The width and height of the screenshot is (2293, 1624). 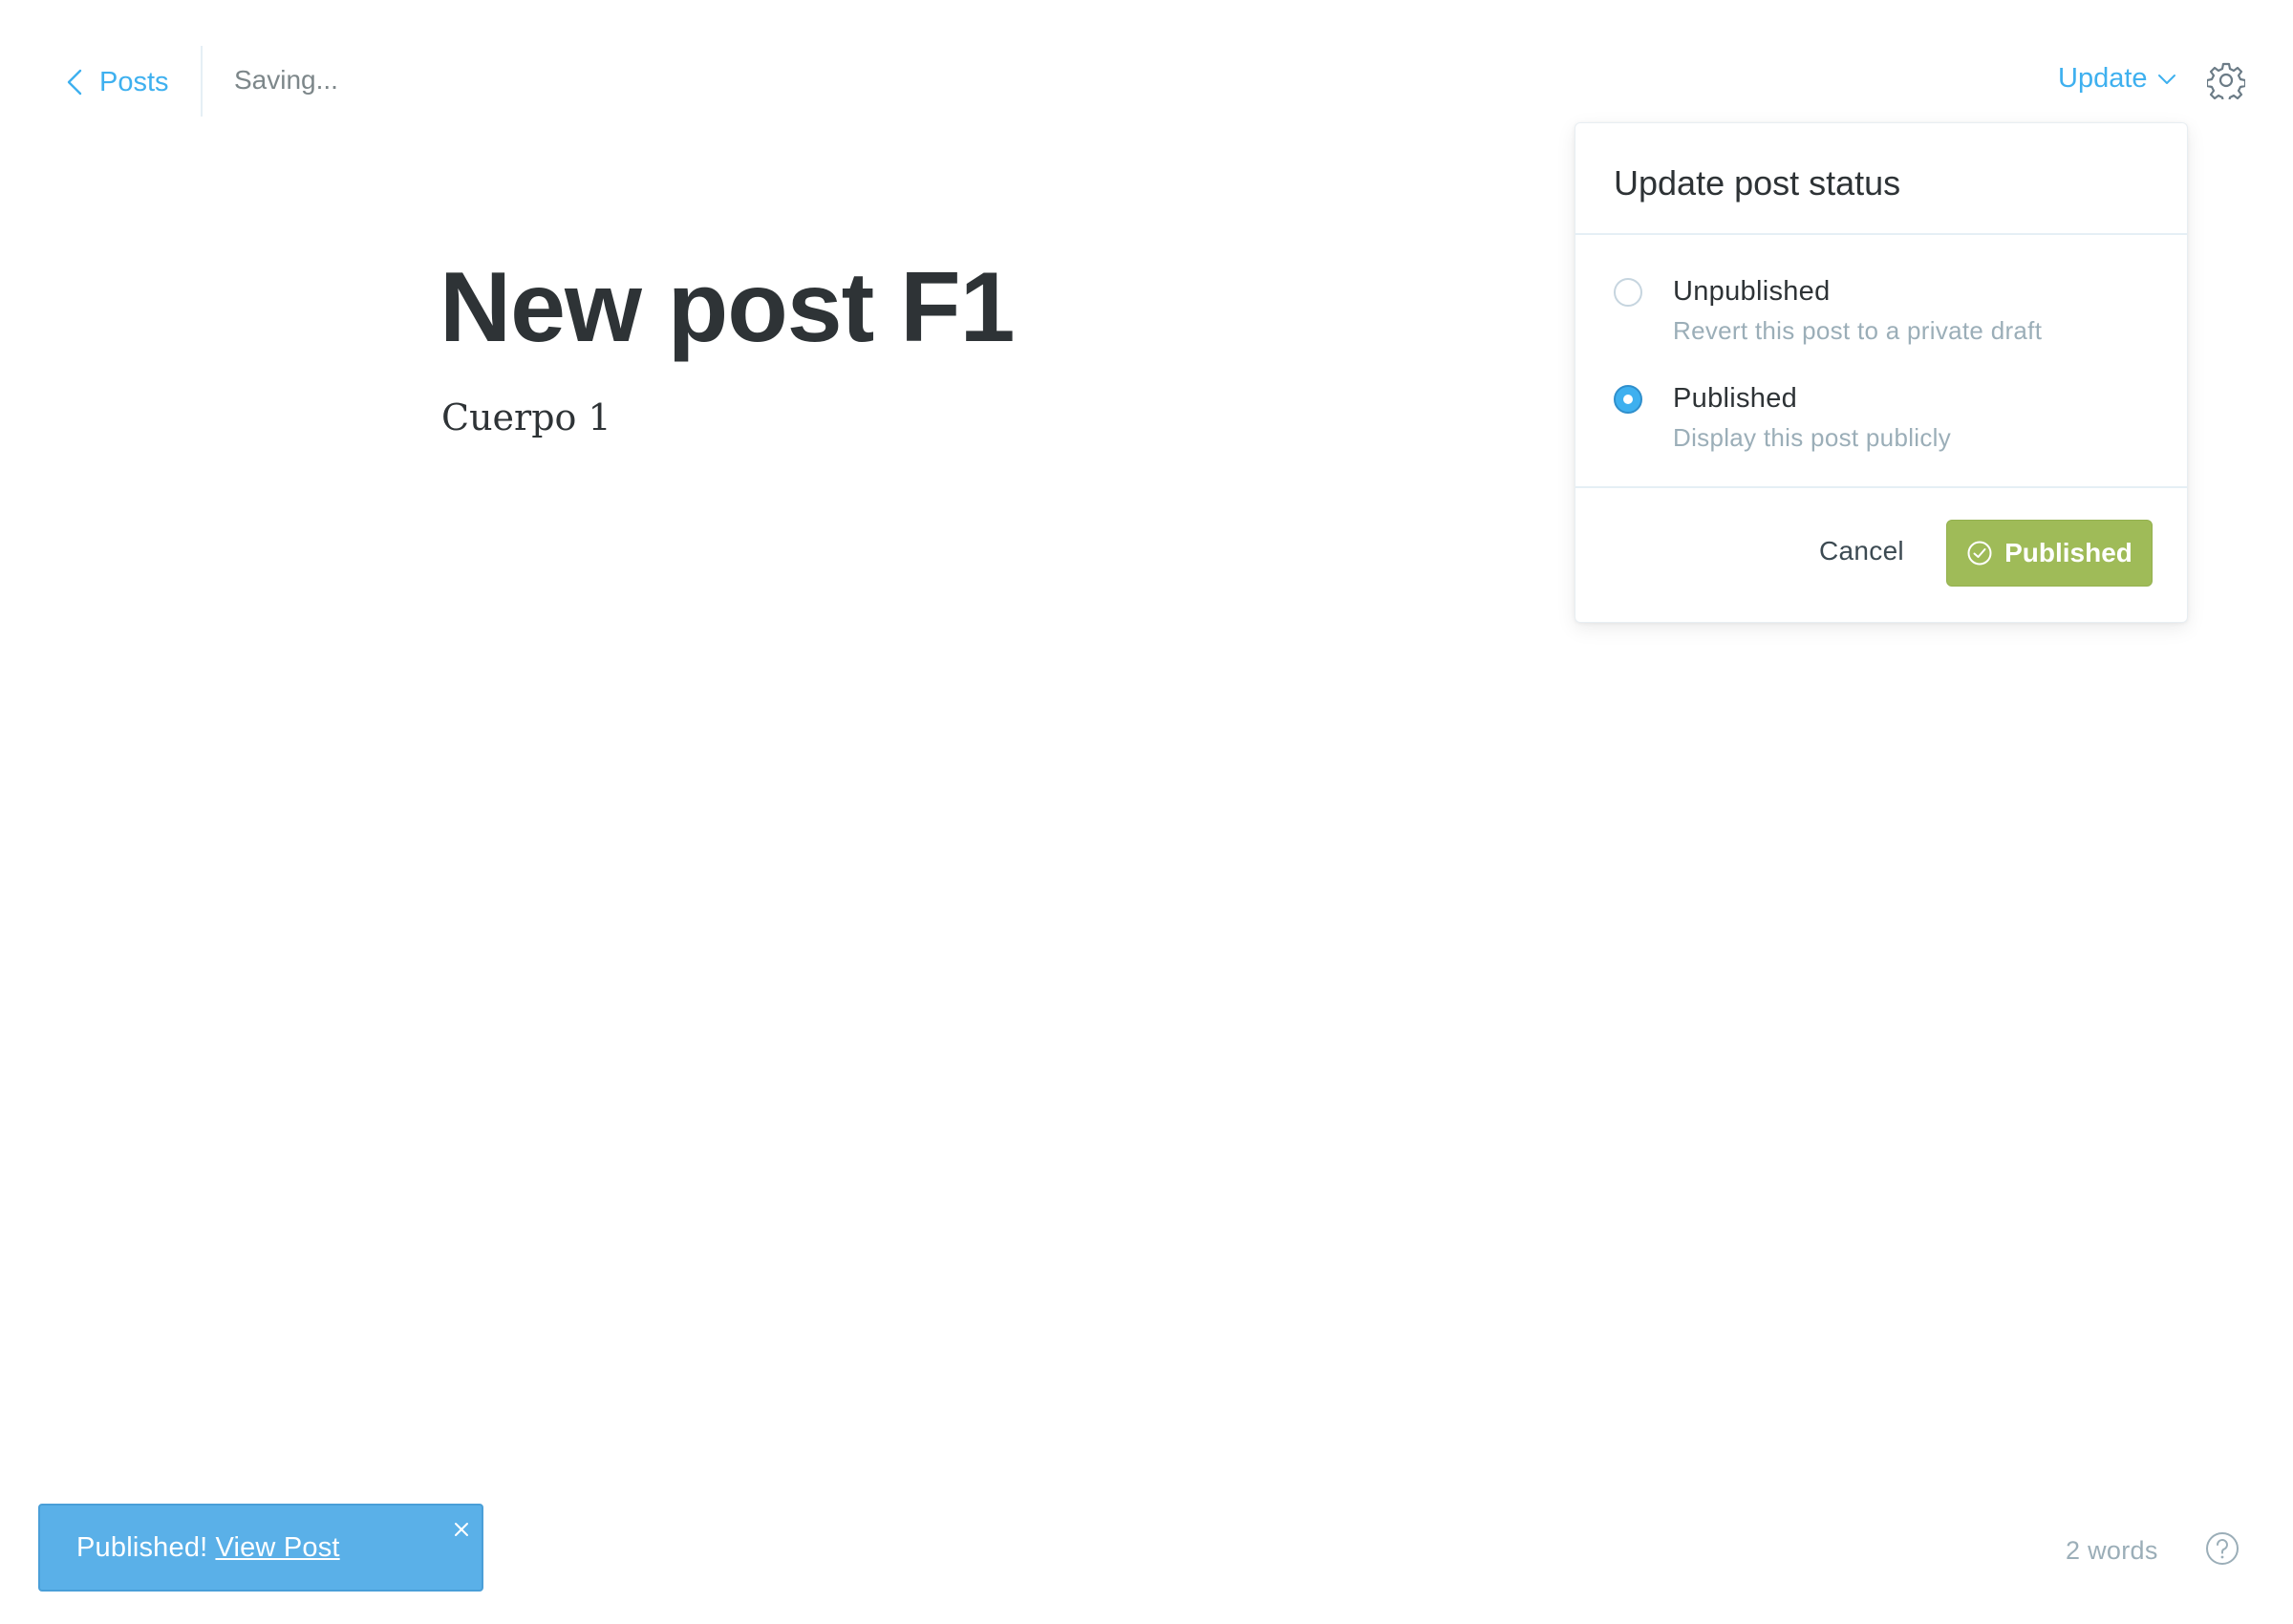 What do you see at coordinates (1858, 331) in the screenshot?
I see `option-description: Revert this post to a private draft` at bounding box center [1858, 331].